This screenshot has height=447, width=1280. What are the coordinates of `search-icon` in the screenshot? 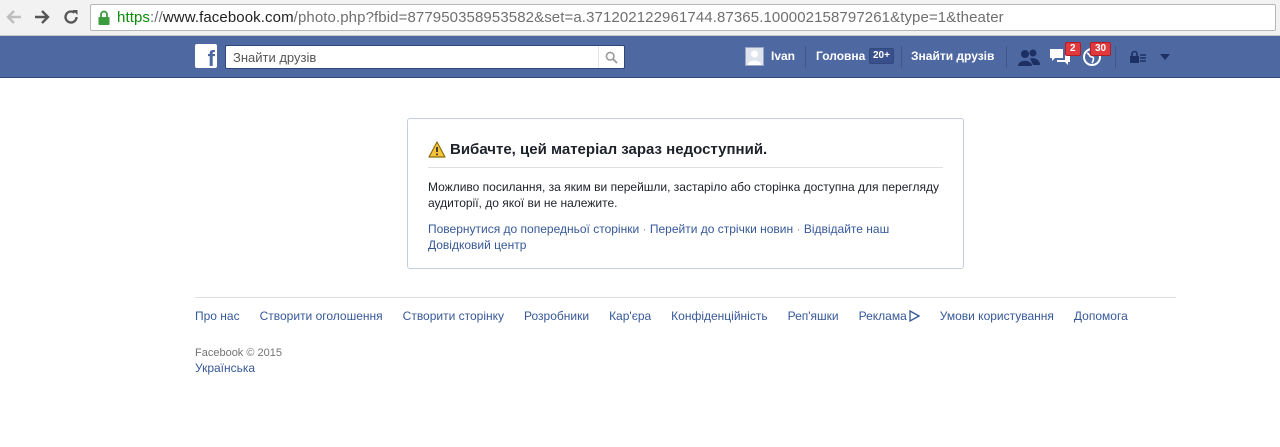 It's located at (611, 57).